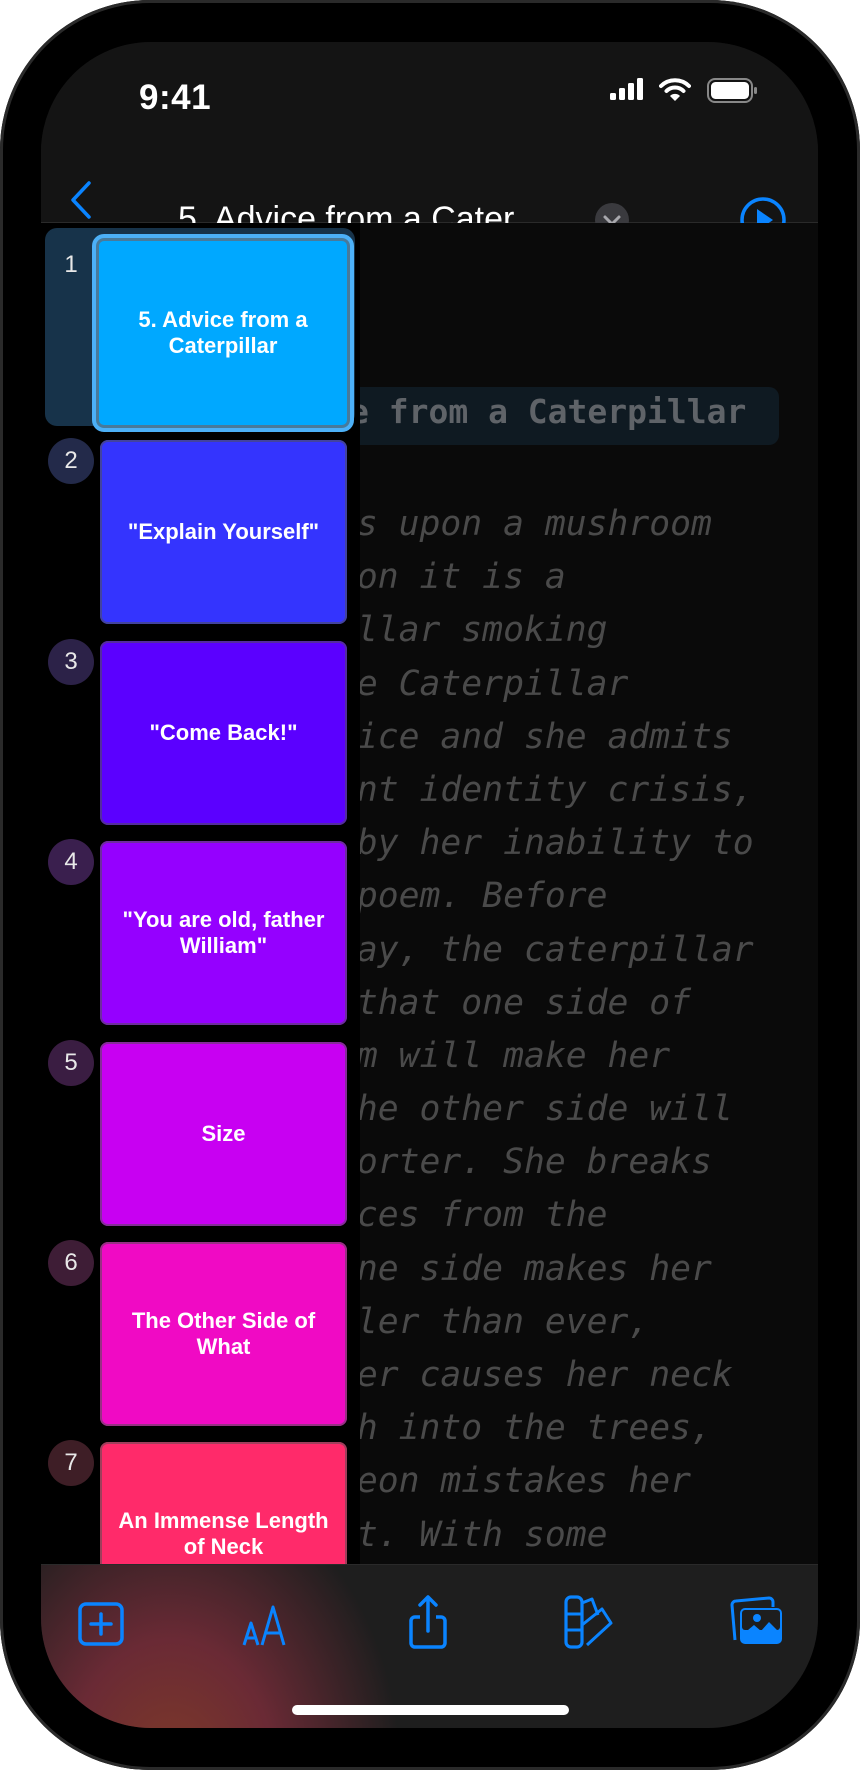 This screenshot has width=860, height=1770. Describe the element at coordinates (524, 1162) in the screenshot. I see `body-text-line: orter. She breaks` at that location.